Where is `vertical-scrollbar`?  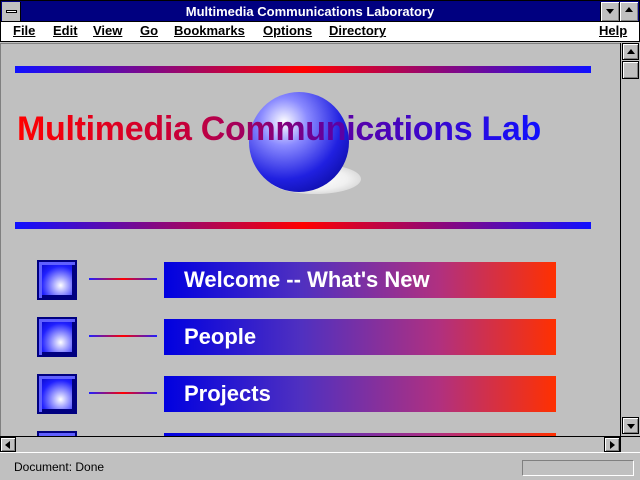 vertical-scrollbar is located at coordinates (630, 239).